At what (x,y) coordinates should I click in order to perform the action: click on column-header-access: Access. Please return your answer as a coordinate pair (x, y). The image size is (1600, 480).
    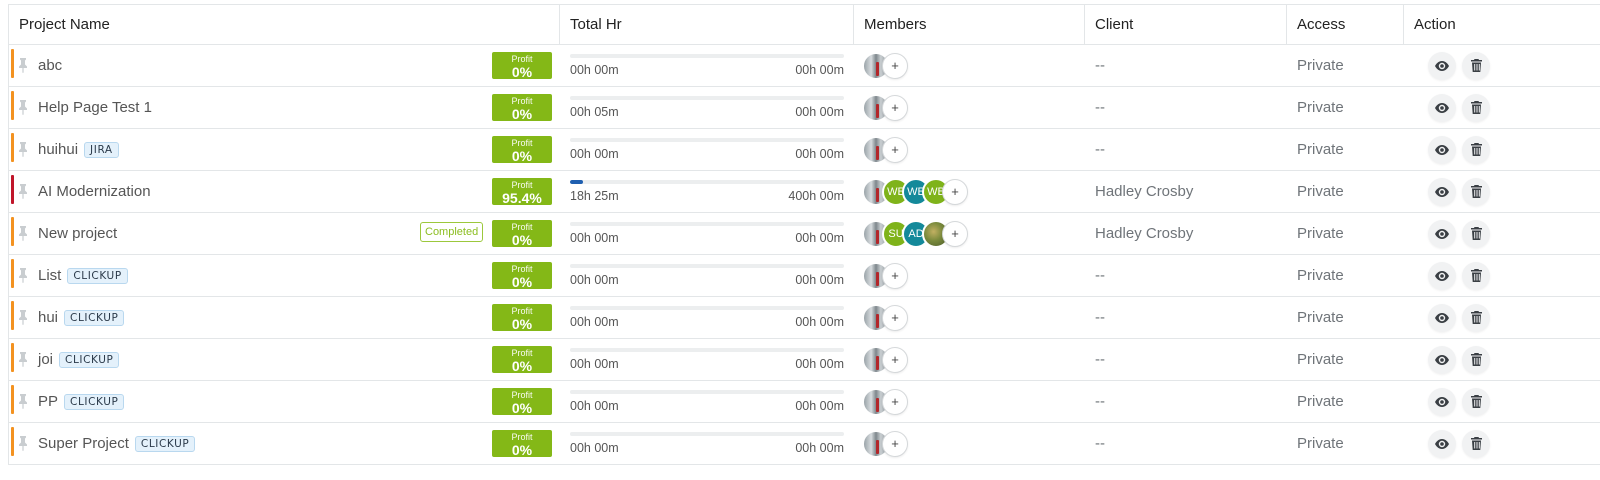
    Looking at the image, I should click on (1345, 24).